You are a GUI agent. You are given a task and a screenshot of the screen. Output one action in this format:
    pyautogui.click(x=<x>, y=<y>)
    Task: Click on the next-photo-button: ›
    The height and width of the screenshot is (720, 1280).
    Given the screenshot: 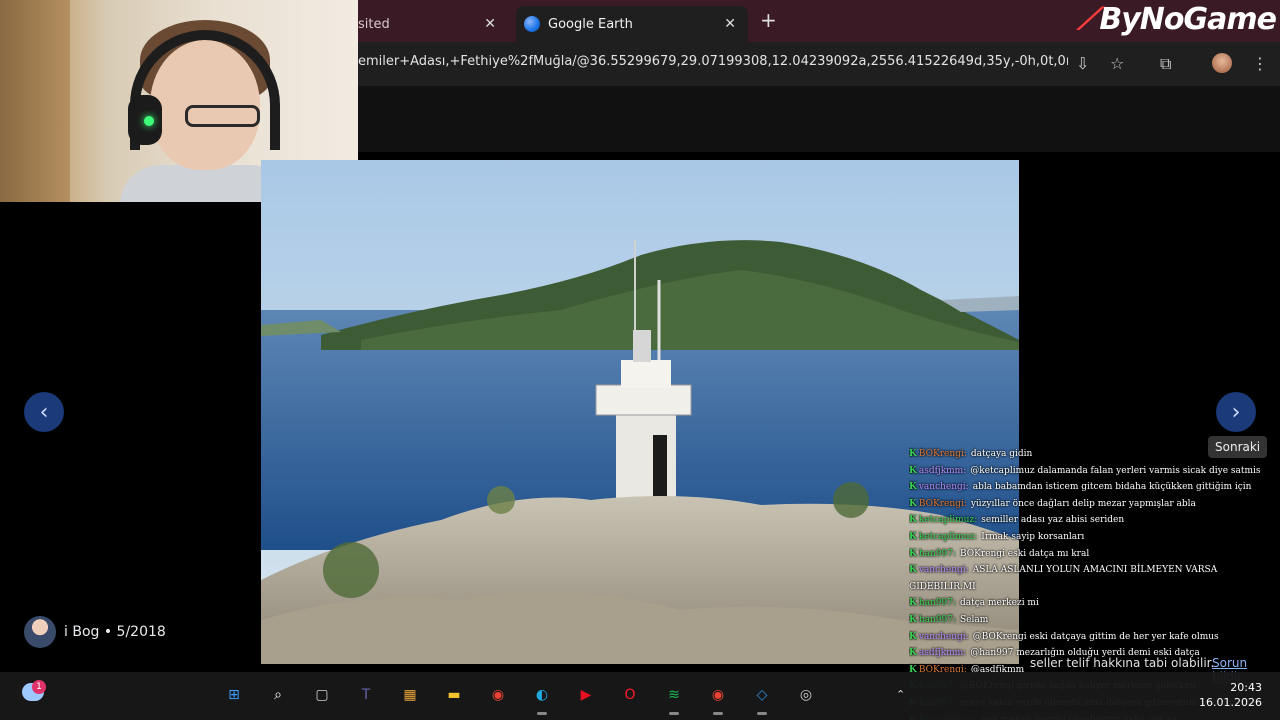 What is the action you would take?
    pyautogui.click(x=1236, y=412)
    